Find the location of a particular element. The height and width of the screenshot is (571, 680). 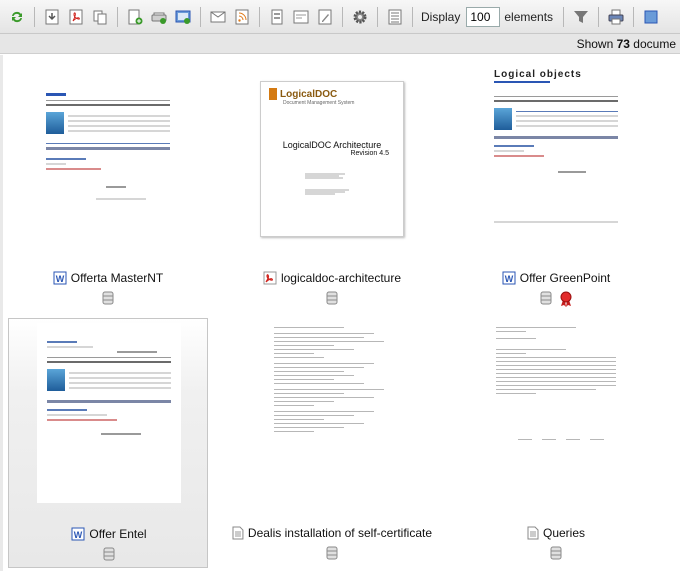

settings-button is located at coordinates (360, 17).